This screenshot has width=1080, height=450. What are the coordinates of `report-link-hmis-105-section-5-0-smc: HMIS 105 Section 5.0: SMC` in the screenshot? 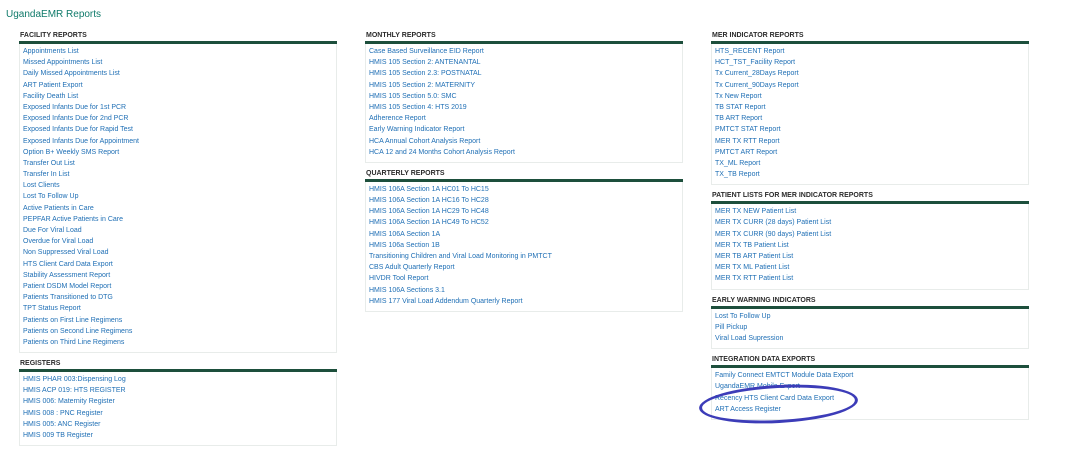 It's located at (524, 96).